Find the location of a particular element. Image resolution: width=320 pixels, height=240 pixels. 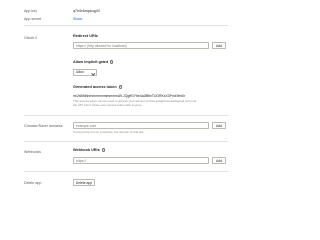

app-key-label: App key is located at coordinates (30, 11).